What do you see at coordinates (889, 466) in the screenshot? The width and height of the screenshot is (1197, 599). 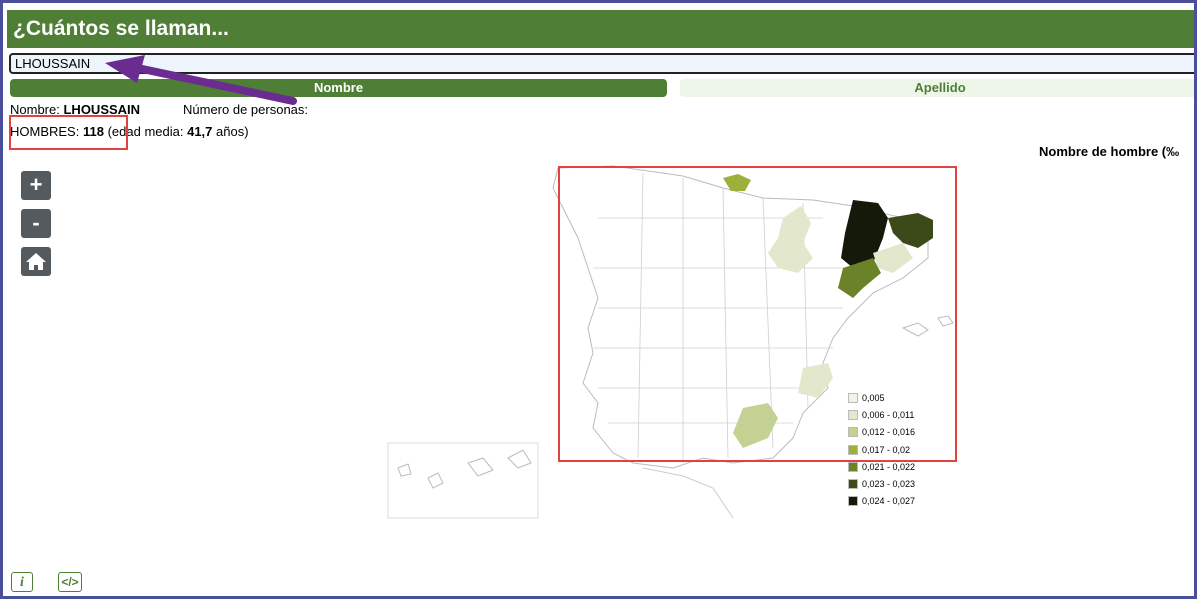 I see `legend-label: 0,021 - 0,022` at bounding box center [889, 466].